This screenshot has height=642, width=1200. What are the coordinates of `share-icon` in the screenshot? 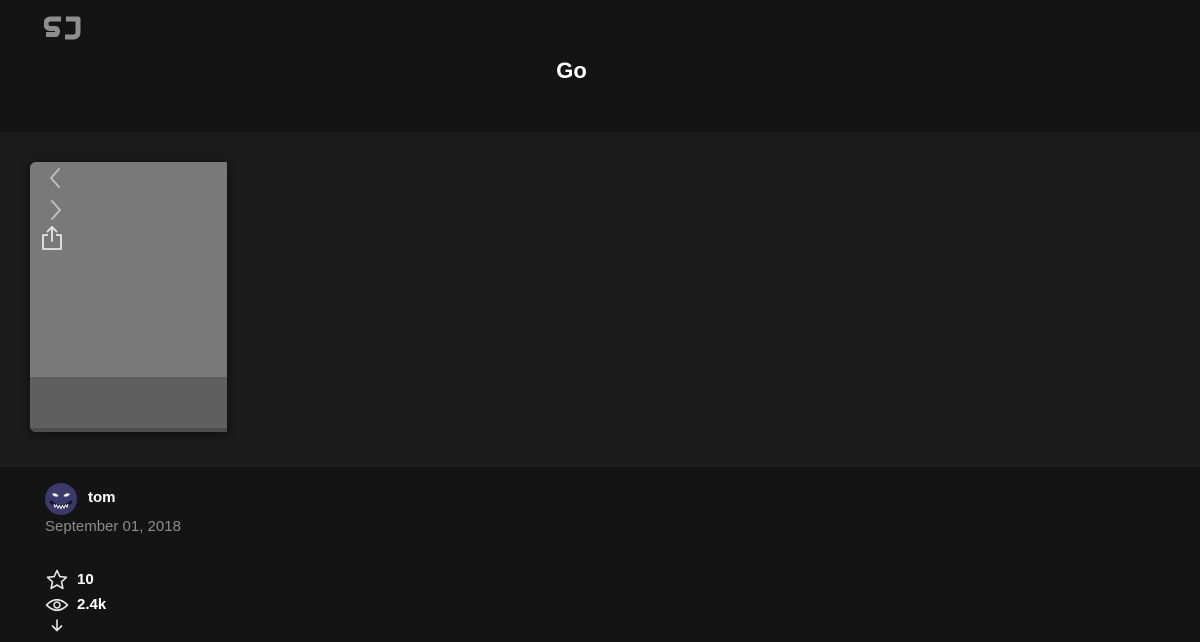 It's located at (52, 238).